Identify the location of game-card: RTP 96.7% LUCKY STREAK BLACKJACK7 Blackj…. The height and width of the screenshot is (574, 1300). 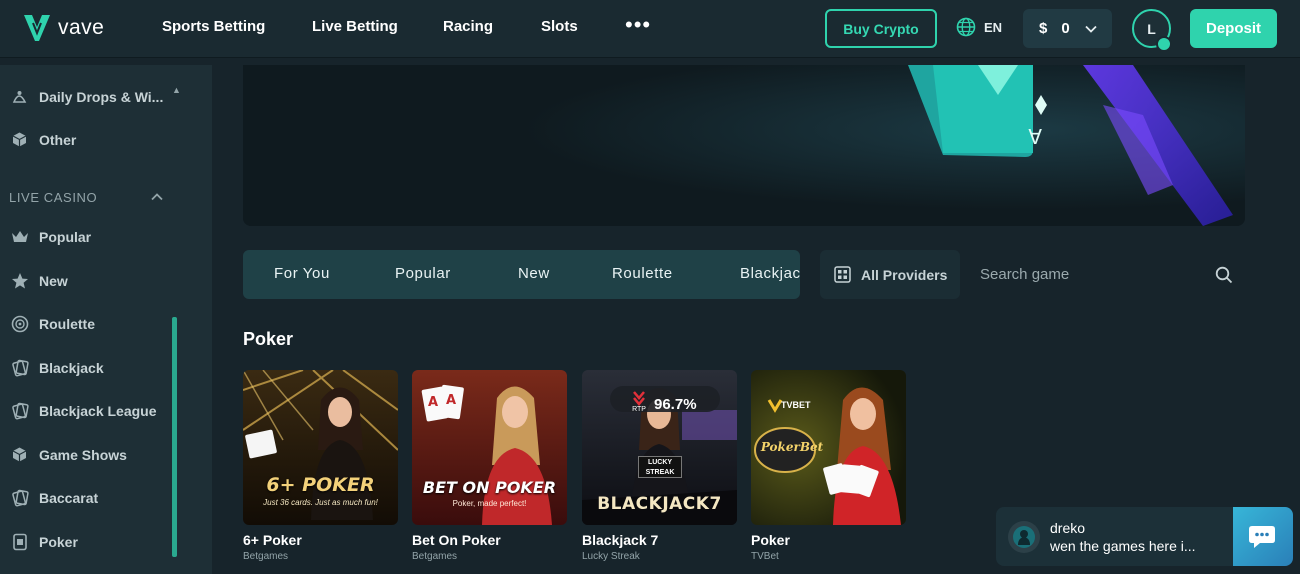
(659, 466).